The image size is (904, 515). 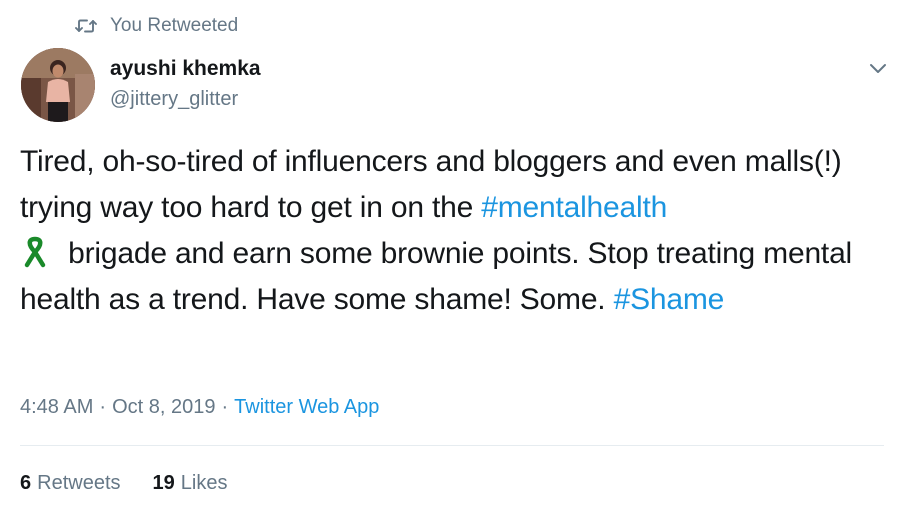 I want to click on retweets-label: Retweets, so click(x=79, y=483).